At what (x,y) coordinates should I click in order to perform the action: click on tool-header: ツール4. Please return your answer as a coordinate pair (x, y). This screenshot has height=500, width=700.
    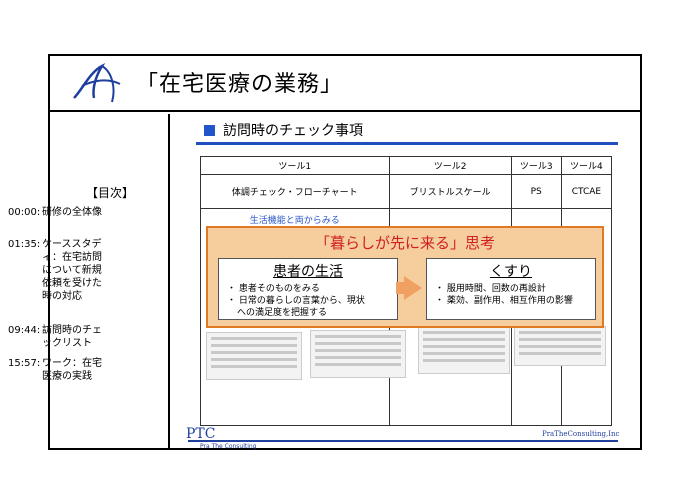
    Looking at the image, I should click on (586, 165).